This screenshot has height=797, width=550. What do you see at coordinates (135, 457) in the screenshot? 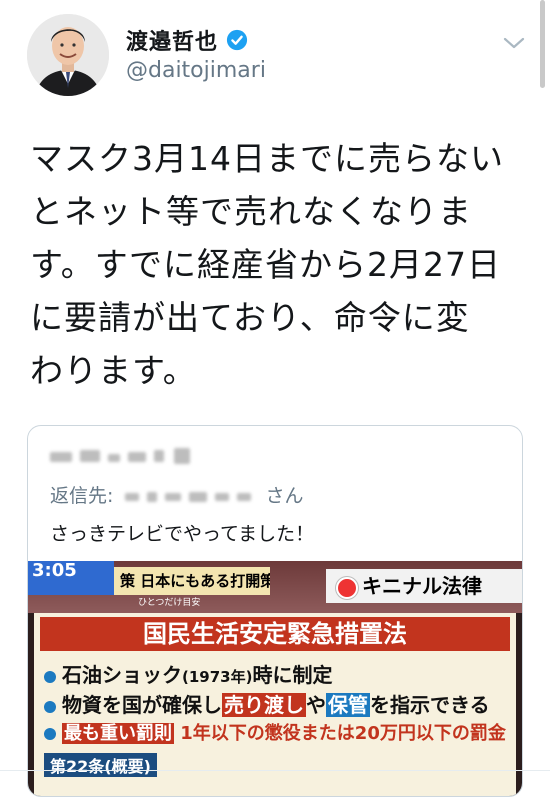
I see `quoted-user-blurred` at bounding box center [135, 457].